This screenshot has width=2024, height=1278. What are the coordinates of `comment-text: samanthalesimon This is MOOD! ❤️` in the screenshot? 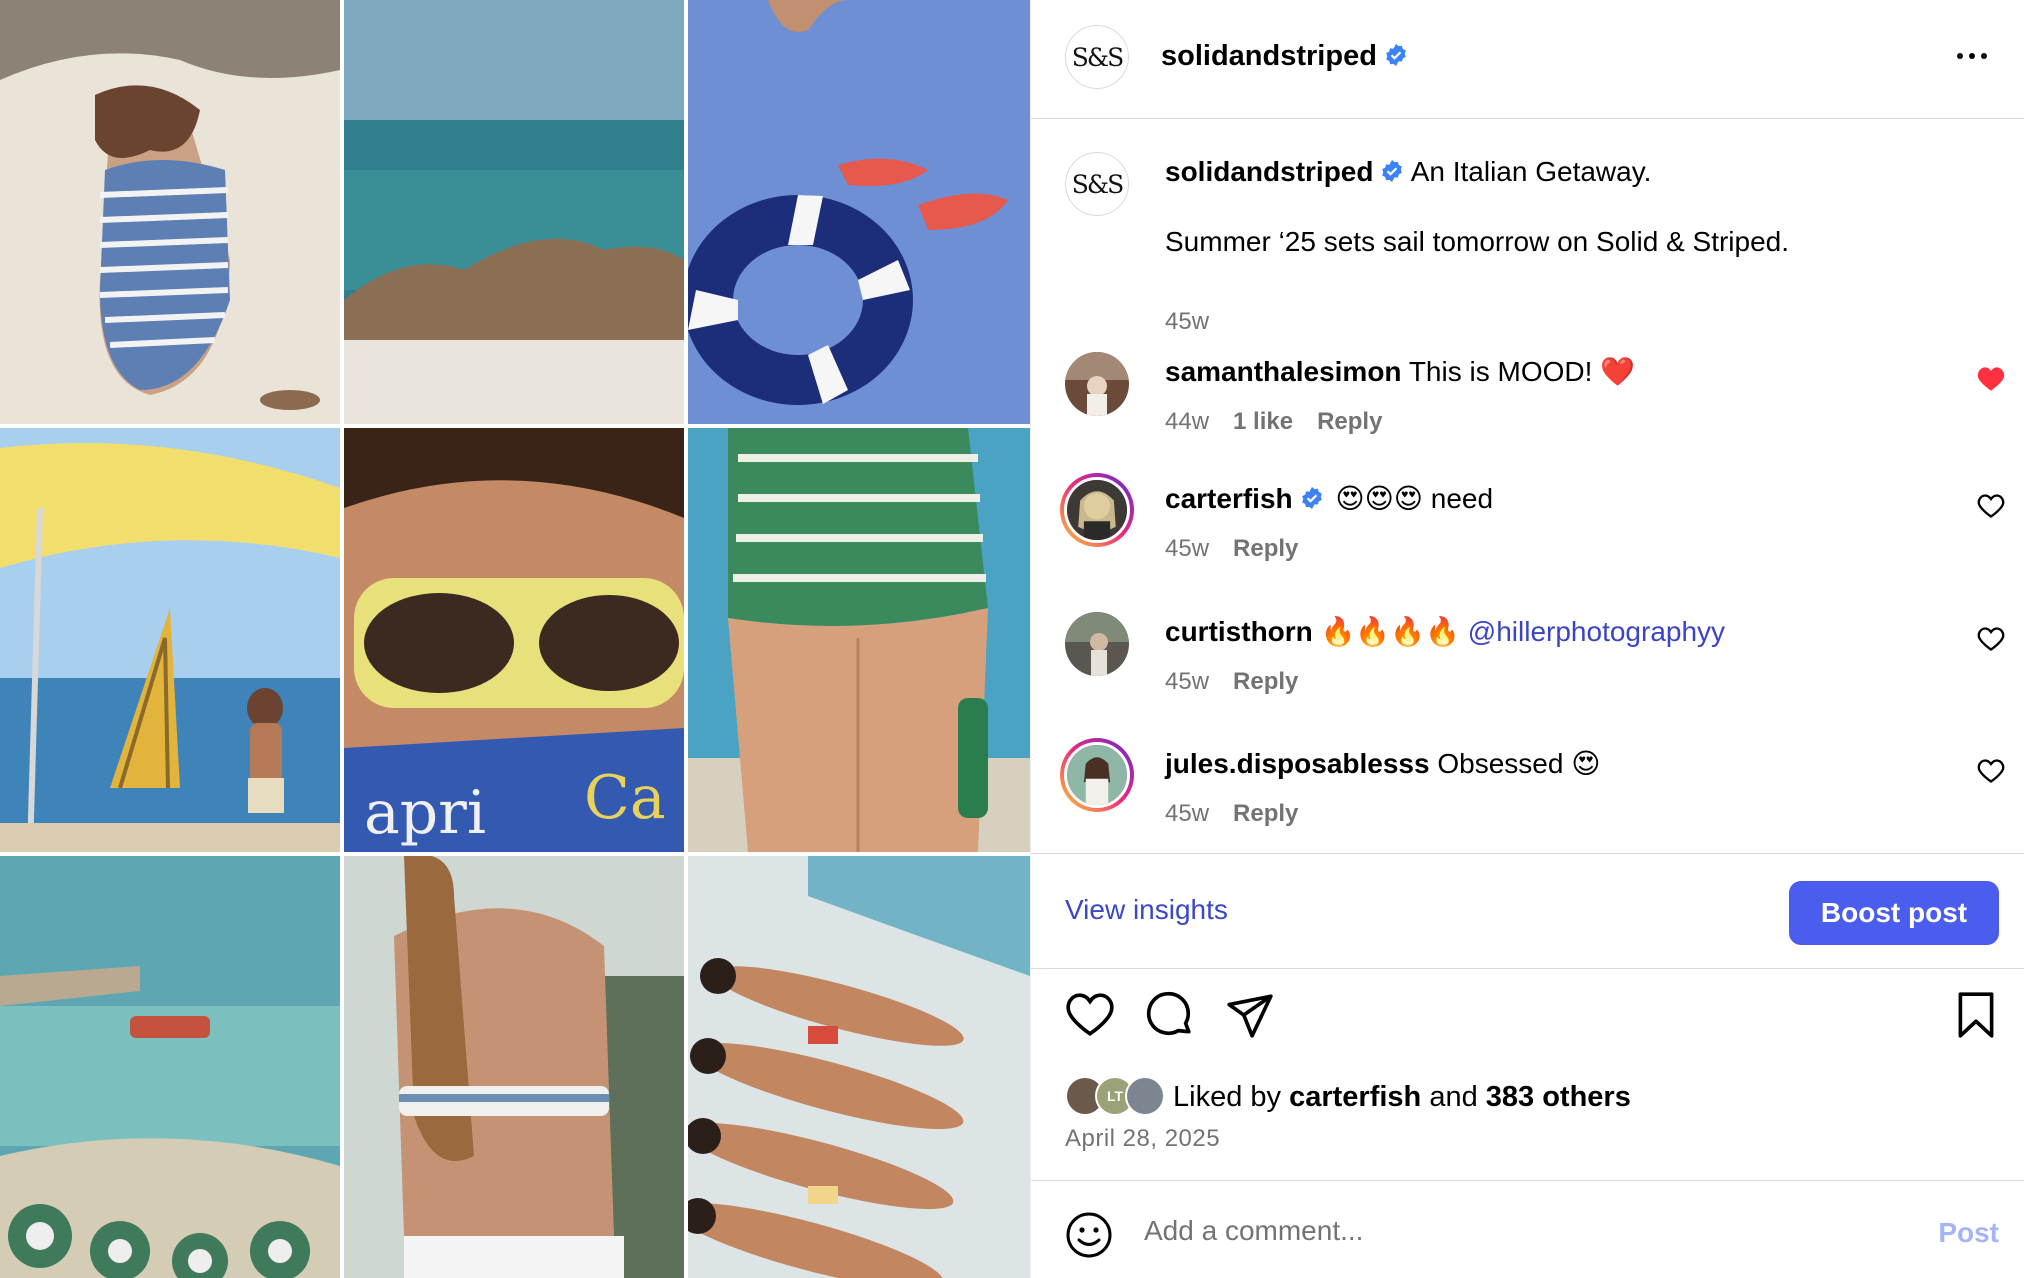 It's located at (1400, 371).